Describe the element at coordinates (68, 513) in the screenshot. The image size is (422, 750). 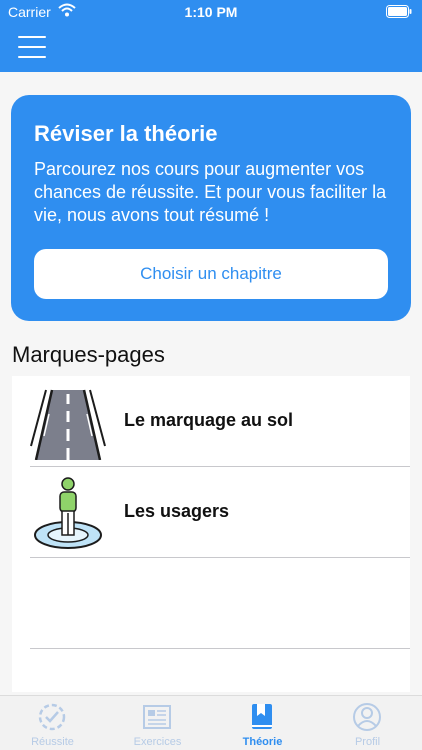
I see `pedestrian-icon` at that location.